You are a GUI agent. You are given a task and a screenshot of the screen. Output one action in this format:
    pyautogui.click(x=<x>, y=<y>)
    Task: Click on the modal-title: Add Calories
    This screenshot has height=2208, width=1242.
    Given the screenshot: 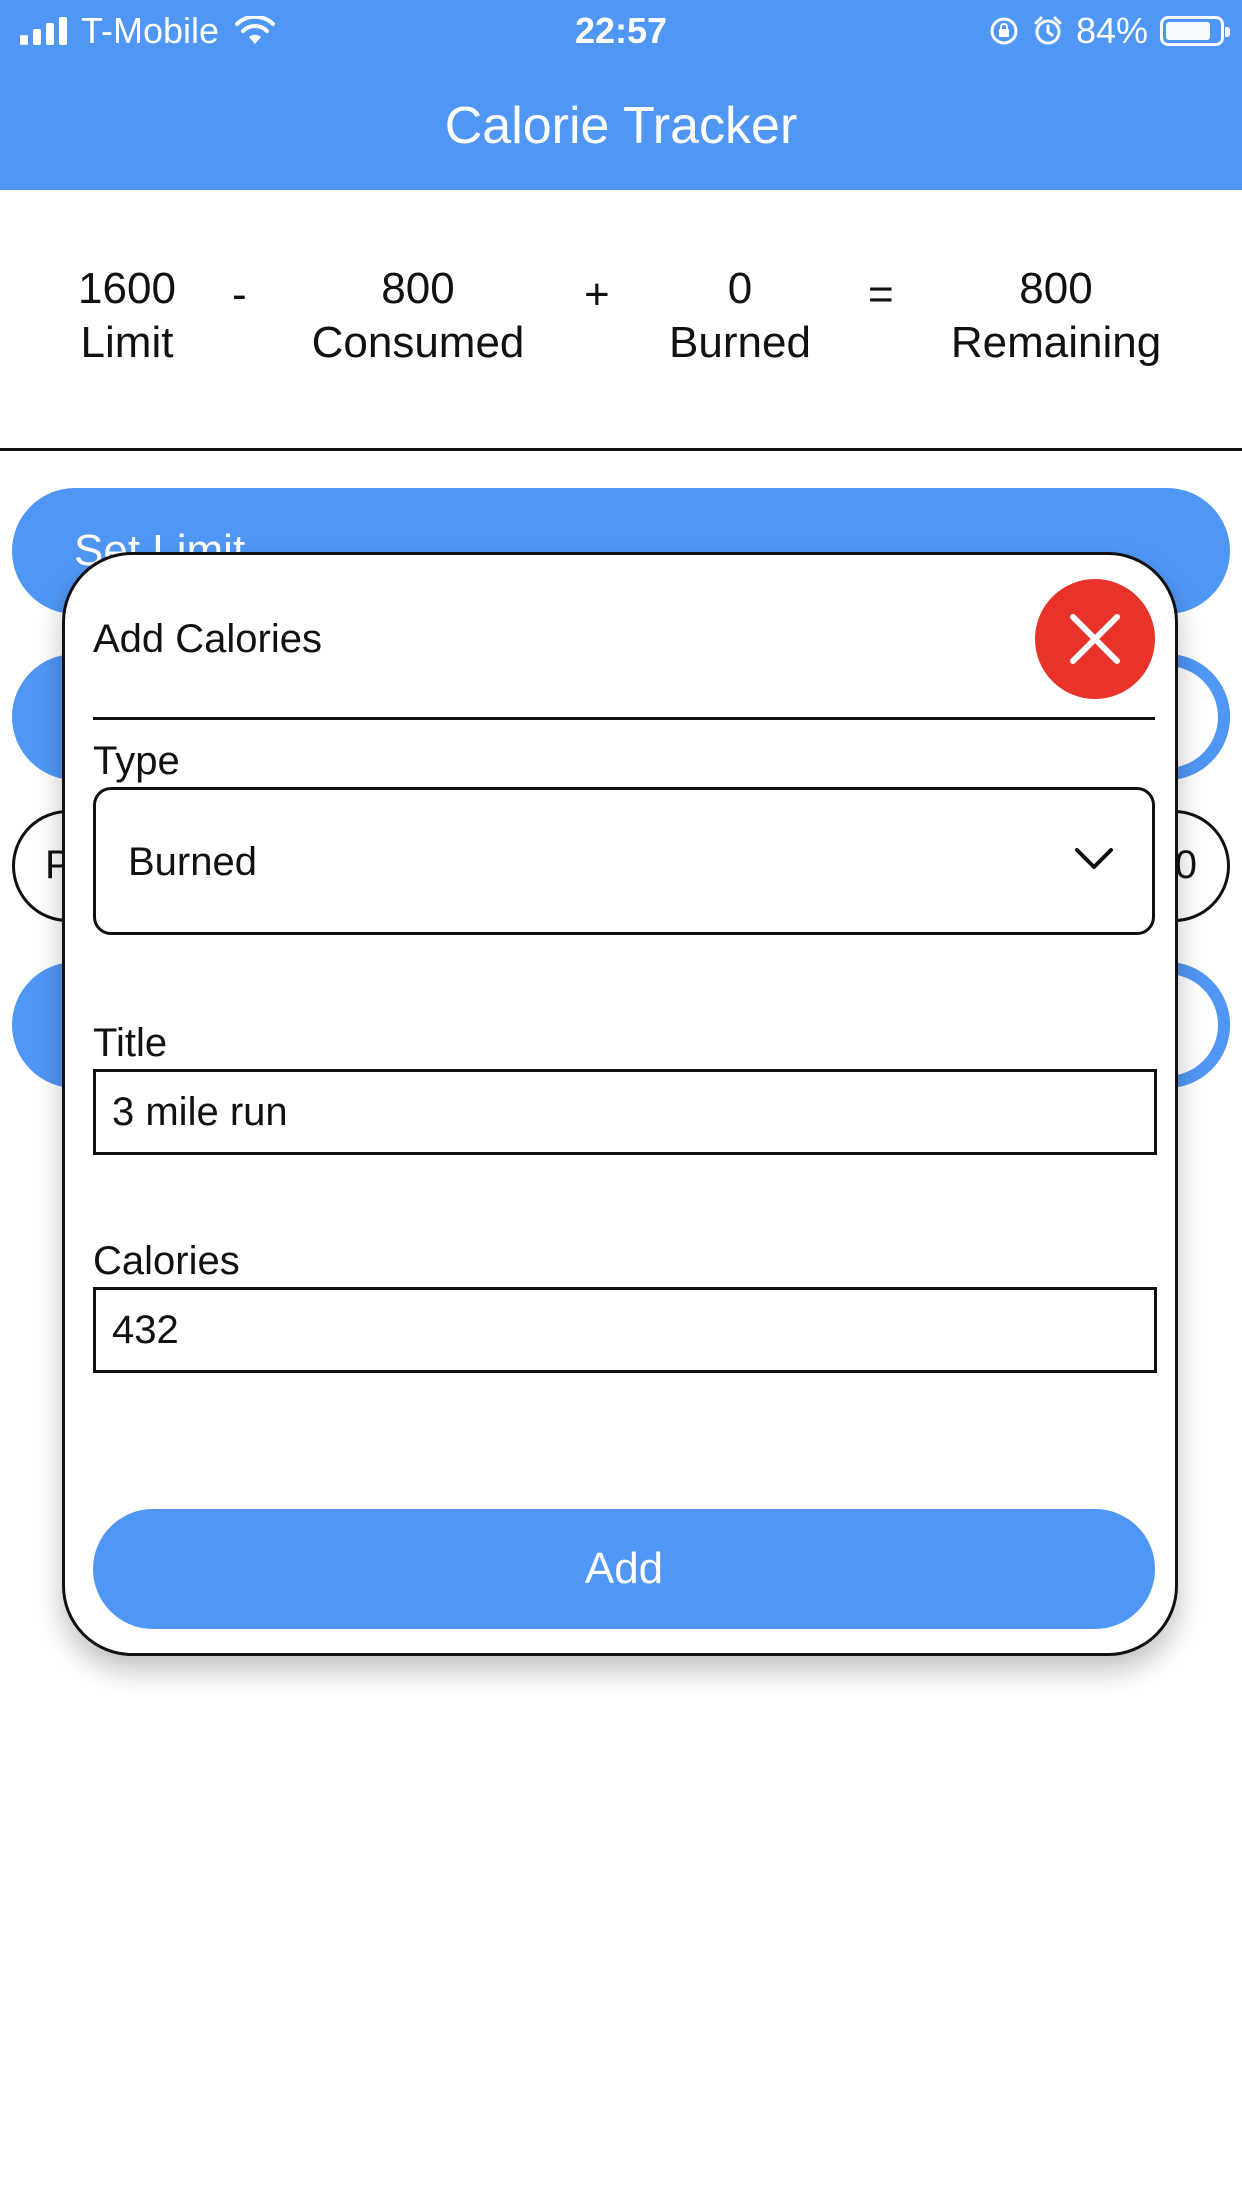 What is the action you would take?
    pyautogui.click(x=208, y=639)
    